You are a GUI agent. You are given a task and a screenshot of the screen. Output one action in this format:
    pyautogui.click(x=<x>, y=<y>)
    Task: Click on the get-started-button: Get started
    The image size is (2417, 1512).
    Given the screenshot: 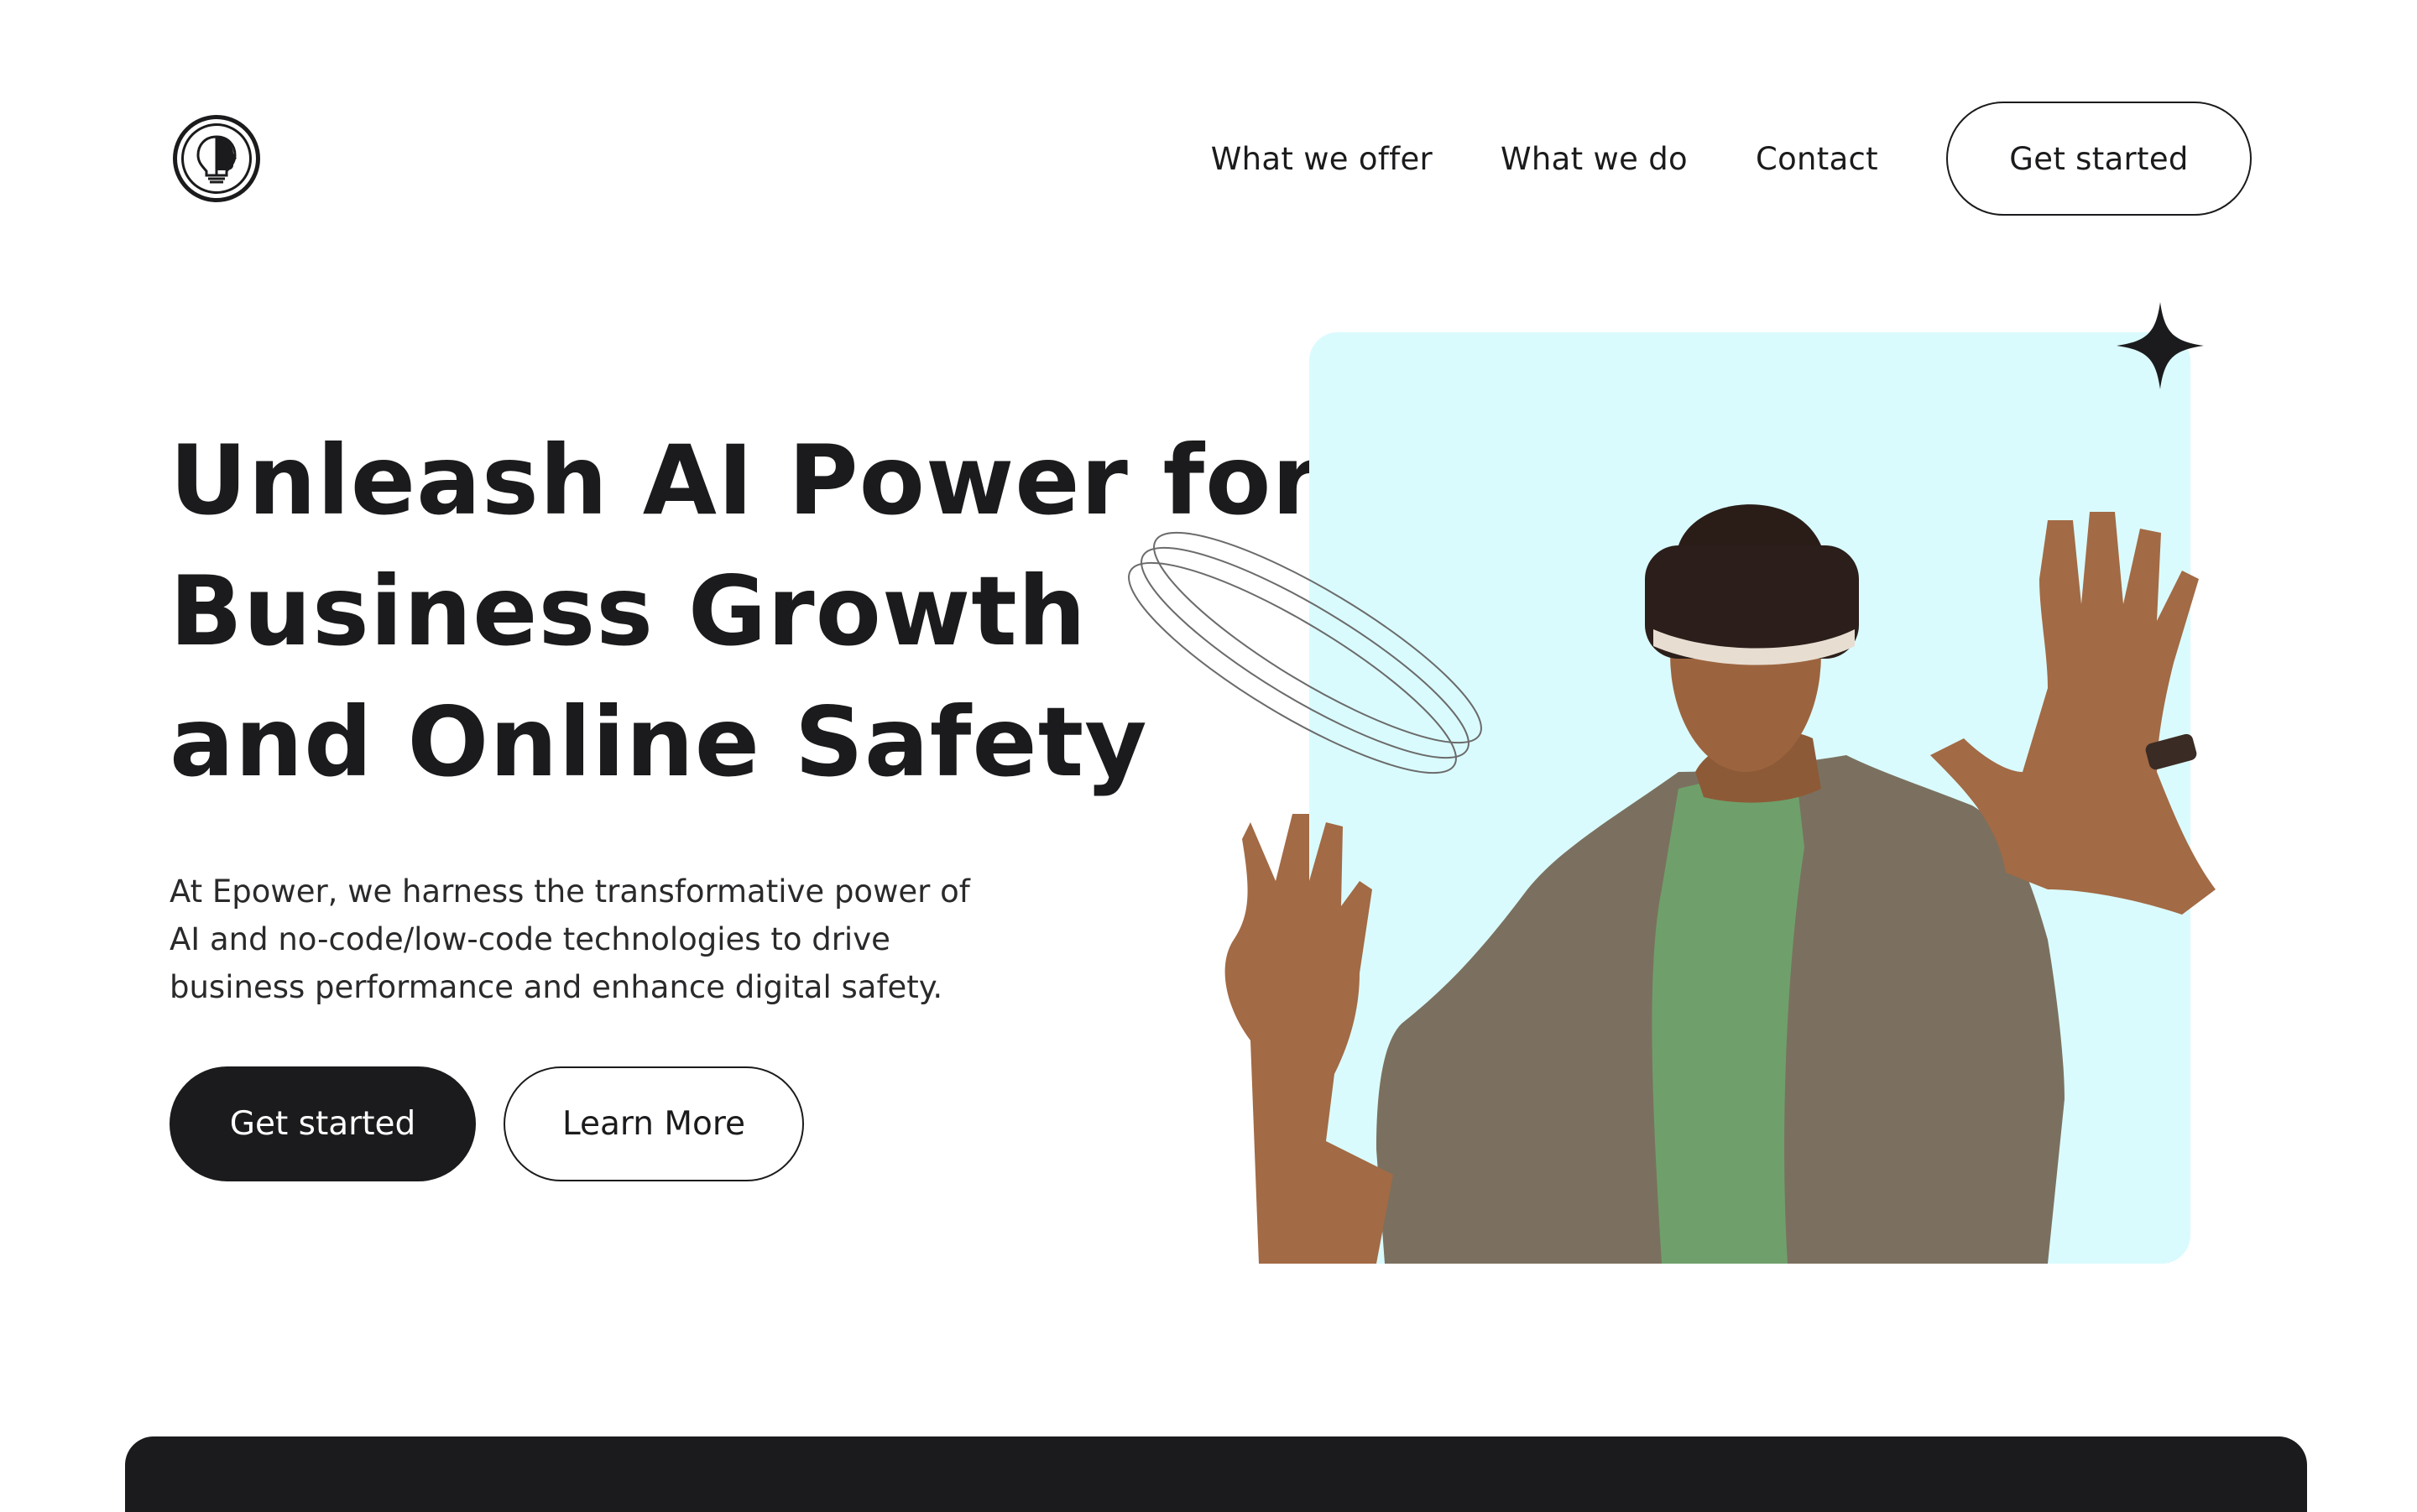 What is the action you would take?
    pyautogui.click(x=323, y=1123)
    